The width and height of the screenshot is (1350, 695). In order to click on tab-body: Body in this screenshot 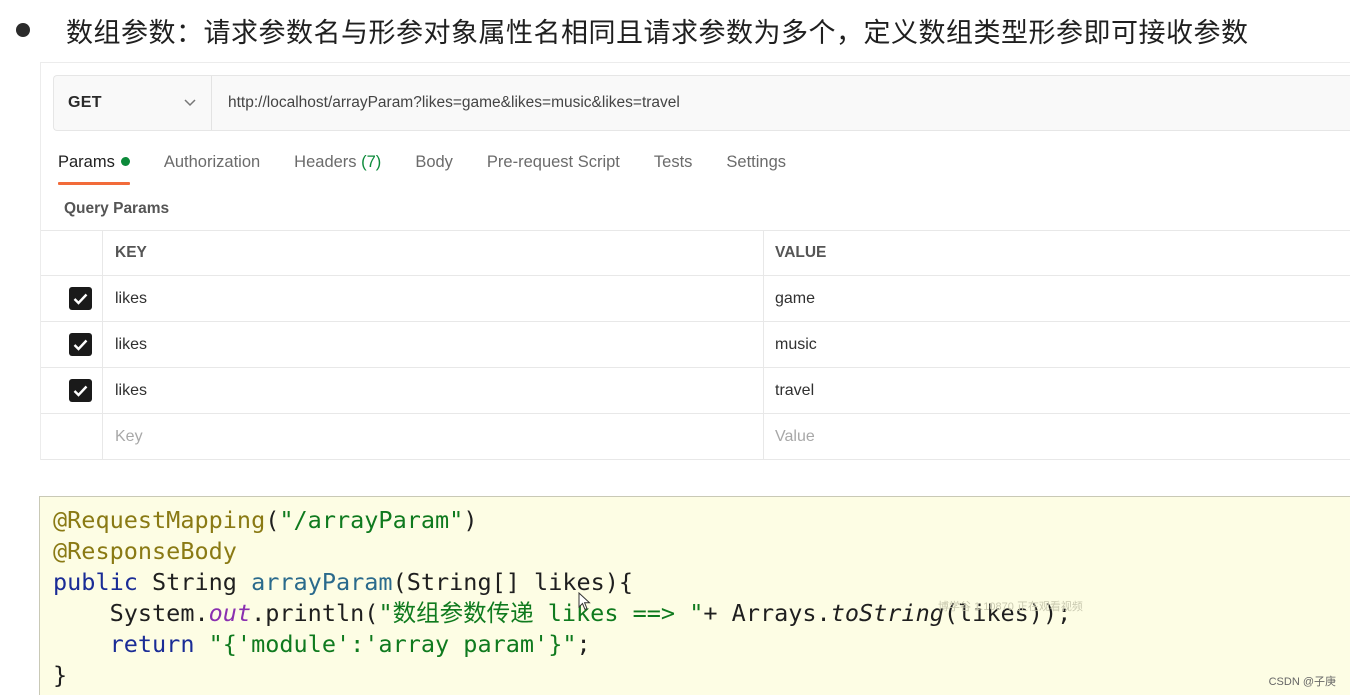, I will do `click(434, 167)`.